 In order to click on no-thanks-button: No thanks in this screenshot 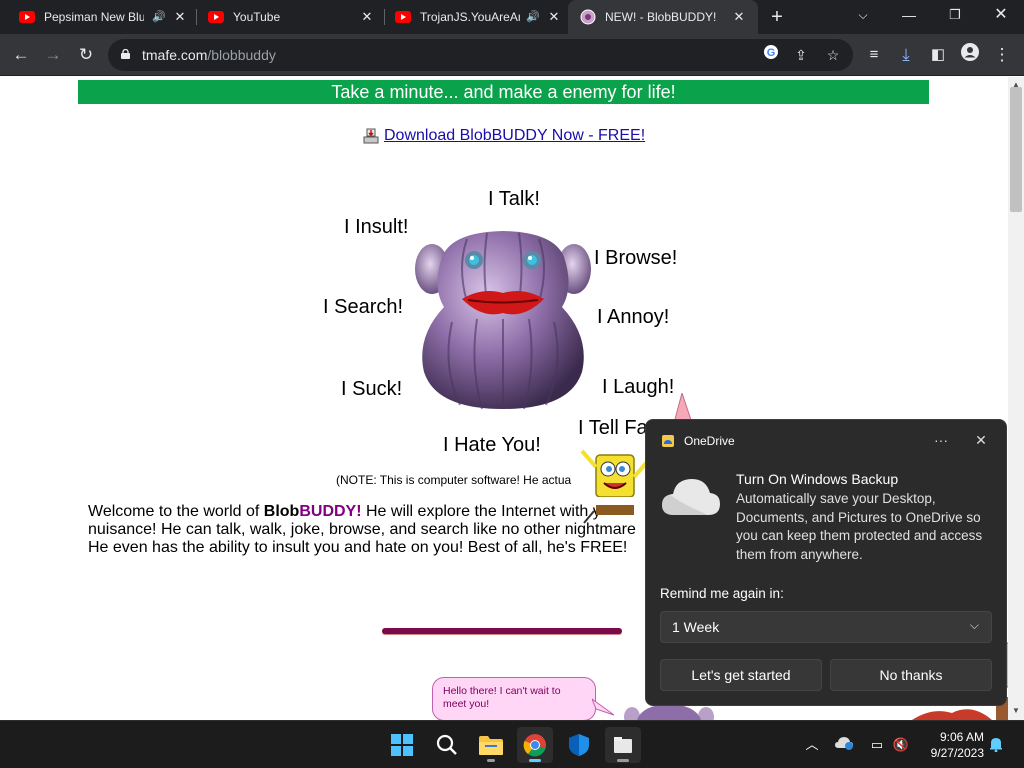, I will do `click(911, 675)`.